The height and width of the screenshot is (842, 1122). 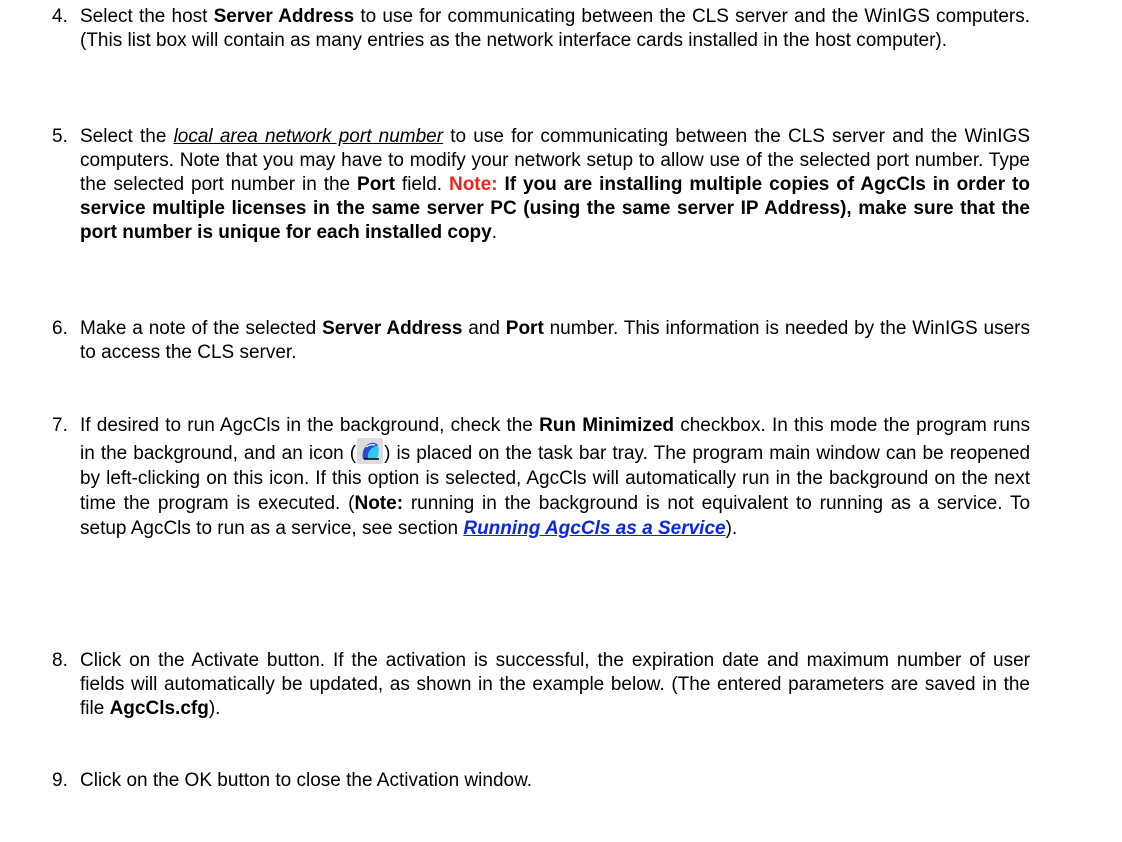 What do you see at coordinates (60, 425) in the screenshot?
I see `step-number: 7.` at bounding box center [60, 425].